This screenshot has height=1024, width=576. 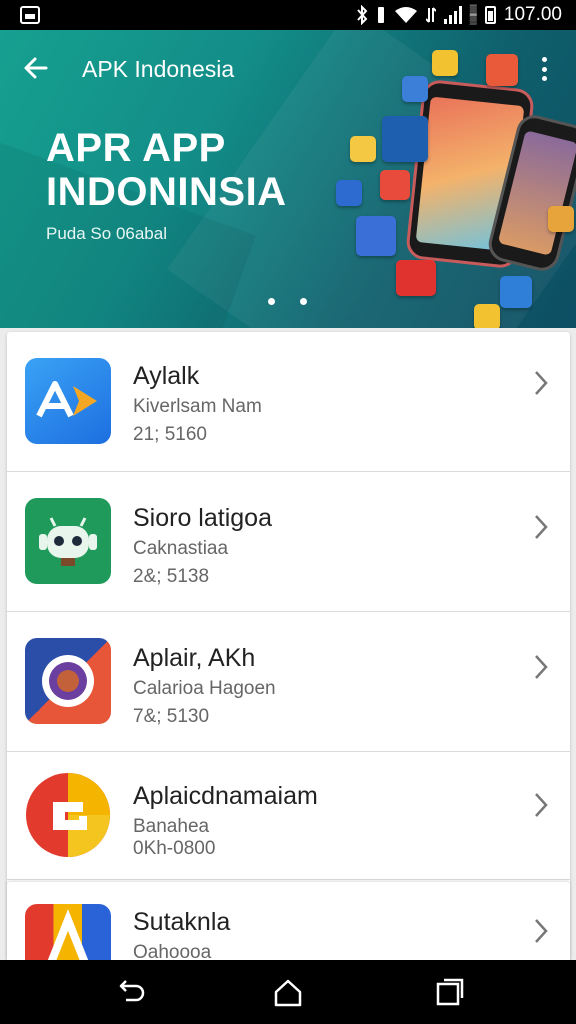 What do you see at coordinates (288, 15) in the screenshot?
I see `status-bar: ▒ ▒ 107.00` at bounding box center [288, 15].